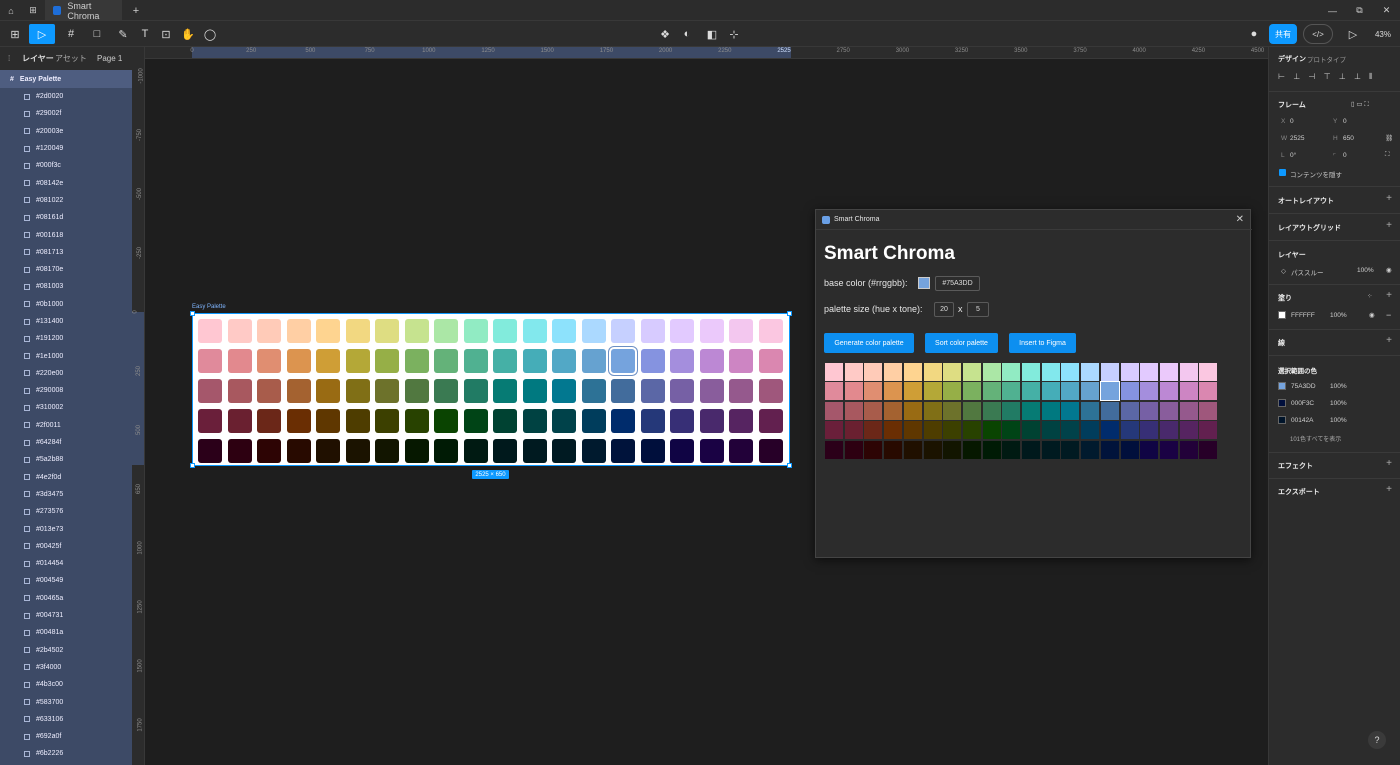 The height and width of the screenshot is (765, 1400). I want to click on close-window-button: ✕, so click(1386, 10).